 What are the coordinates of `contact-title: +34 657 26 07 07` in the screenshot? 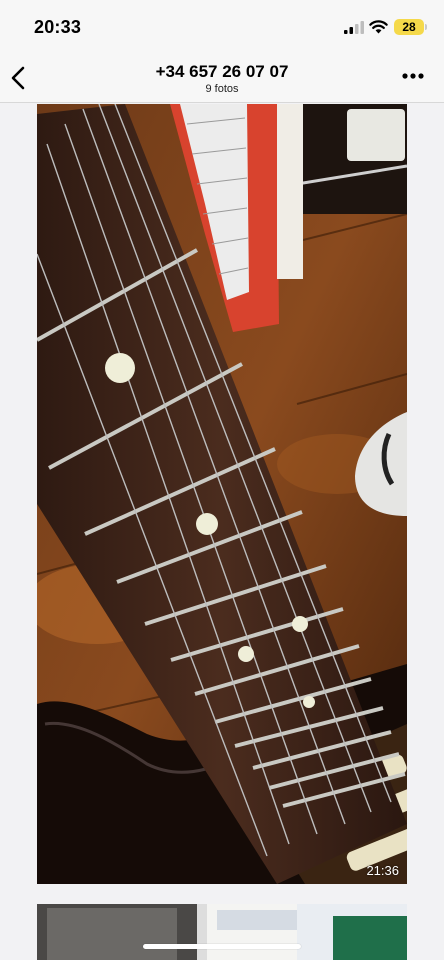 It's located at (222, 72).